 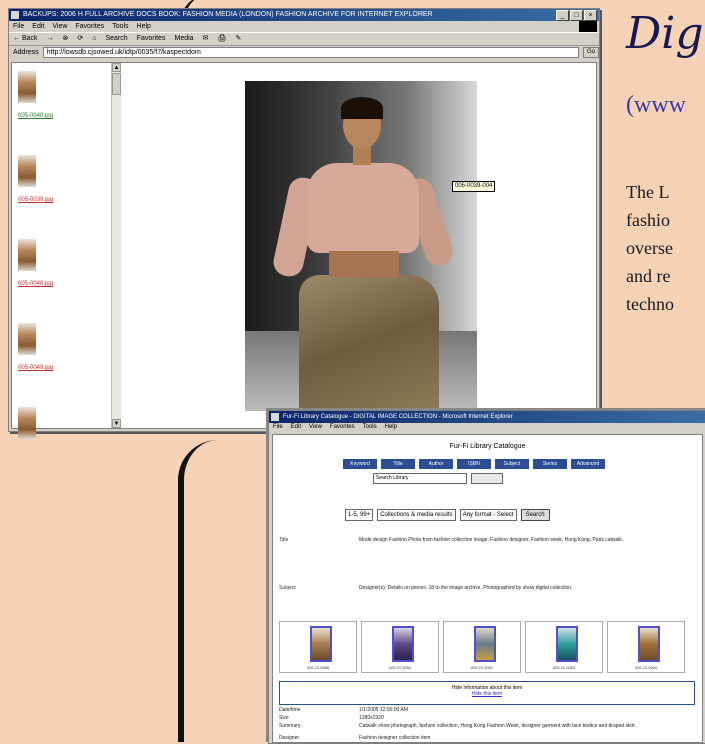 What do you see at coordinates (420, 478) in the screenshot?
I see `search-input: Search Library` at bounding box center [420, 478].